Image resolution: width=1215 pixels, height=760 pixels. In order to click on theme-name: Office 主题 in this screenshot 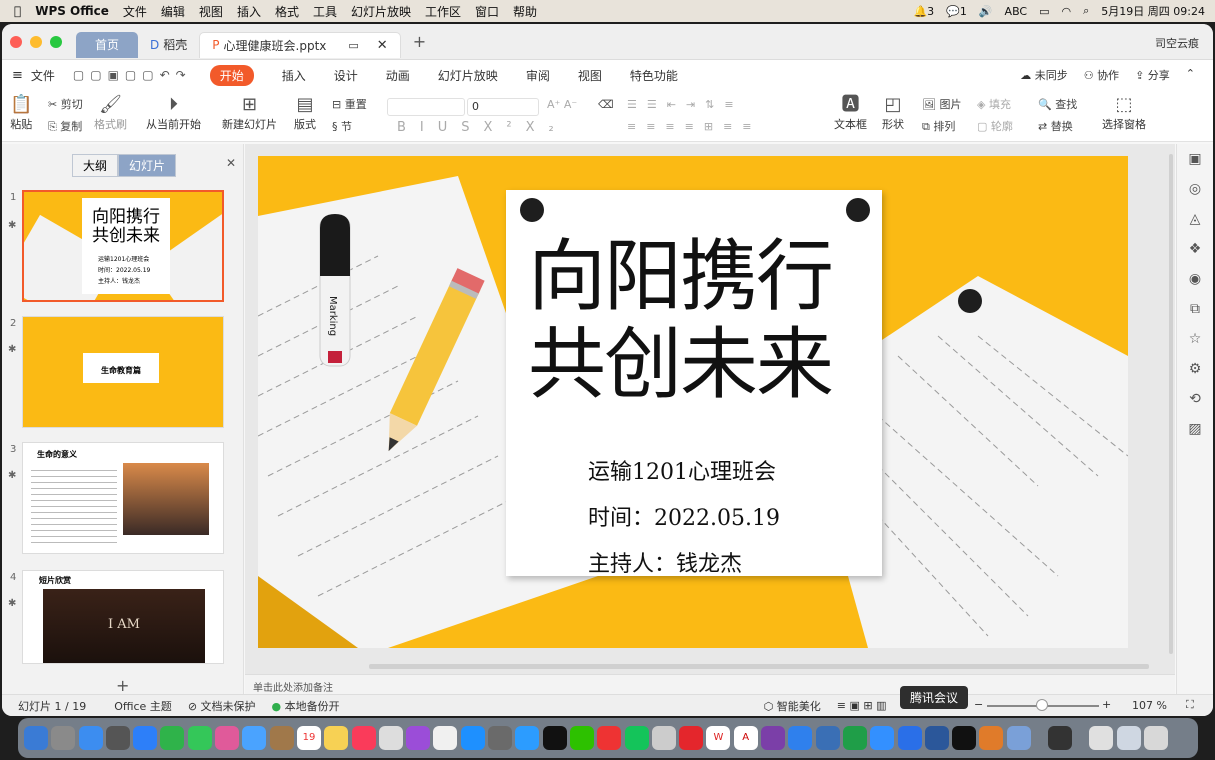, I will do `click(143, 706)`.